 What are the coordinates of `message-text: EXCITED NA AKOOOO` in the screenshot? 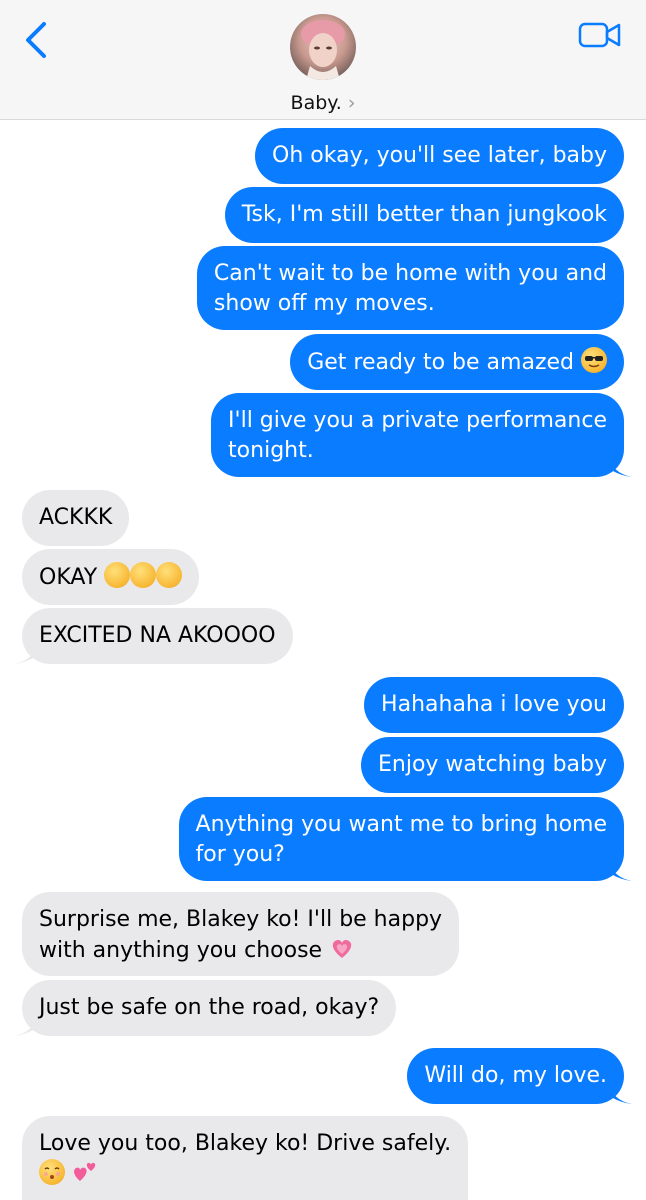 It's located at (157, 635).